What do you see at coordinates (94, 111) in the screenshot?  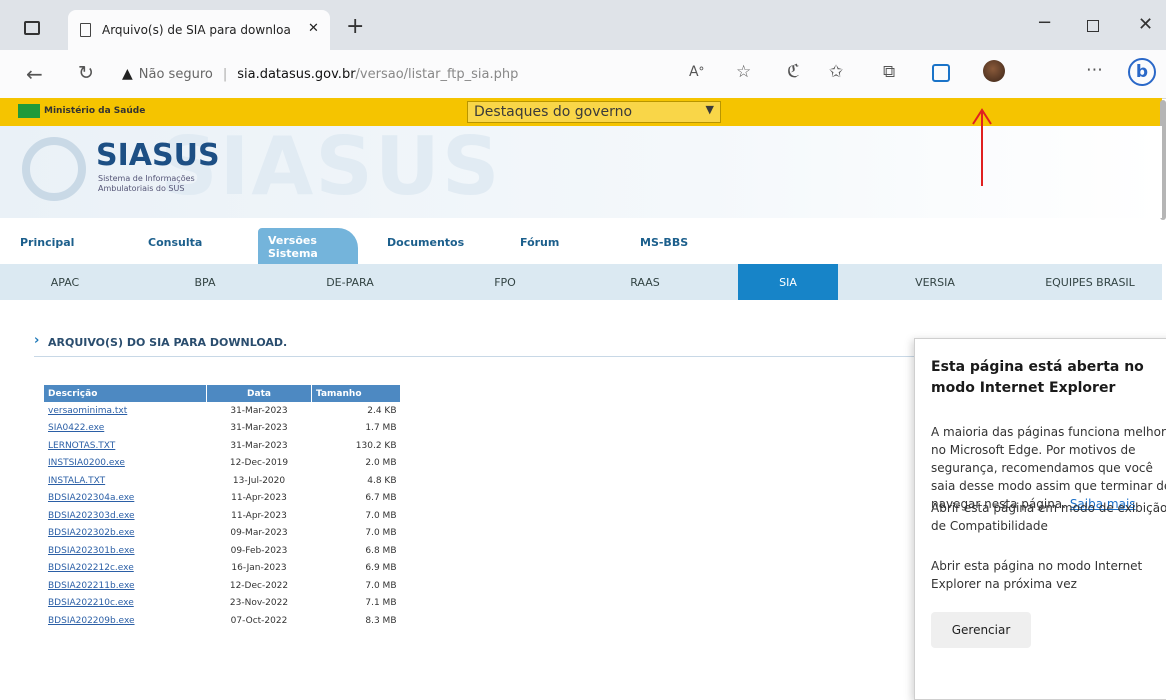 I see `ministry-link: Ministério da Saúde` at bounding box center [94, 111].